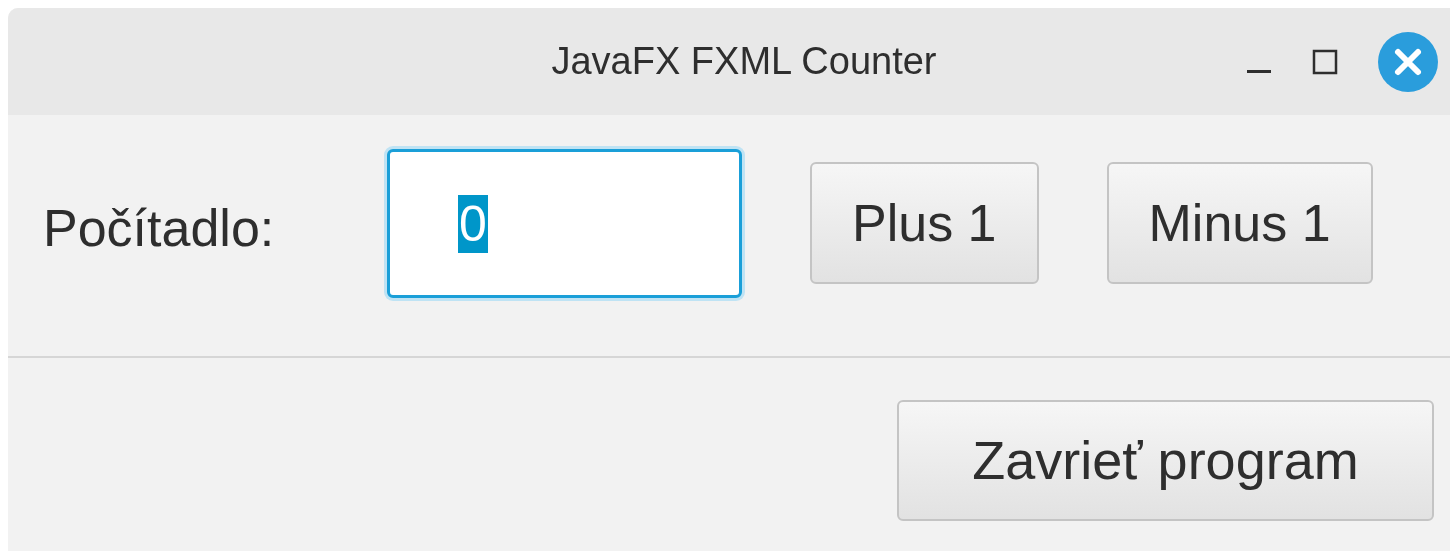 The height and width of the screenshot is (551, 1450). I want to click on counter-button: Plus 1, so click(924, 223).